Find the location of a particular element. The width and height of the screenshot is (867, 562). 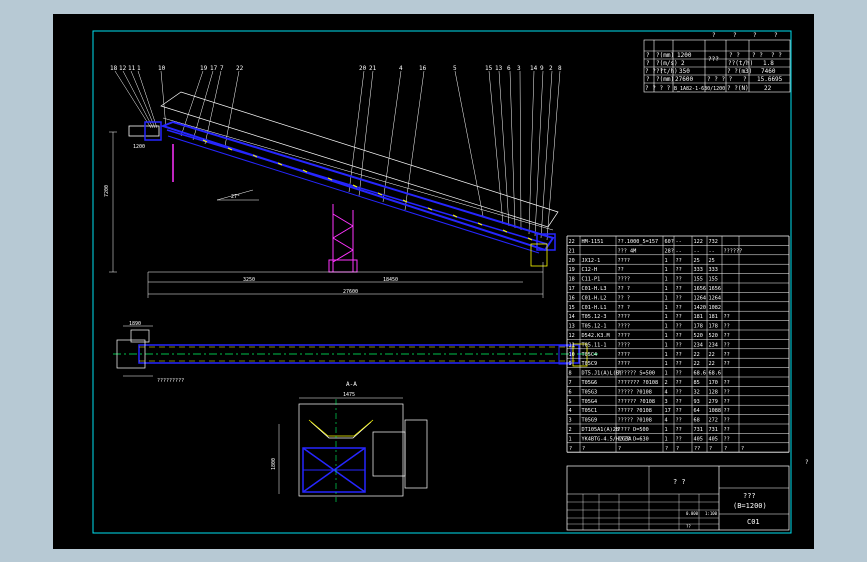

dim-overall-length: 27600 is located at coordinates (350, 292).